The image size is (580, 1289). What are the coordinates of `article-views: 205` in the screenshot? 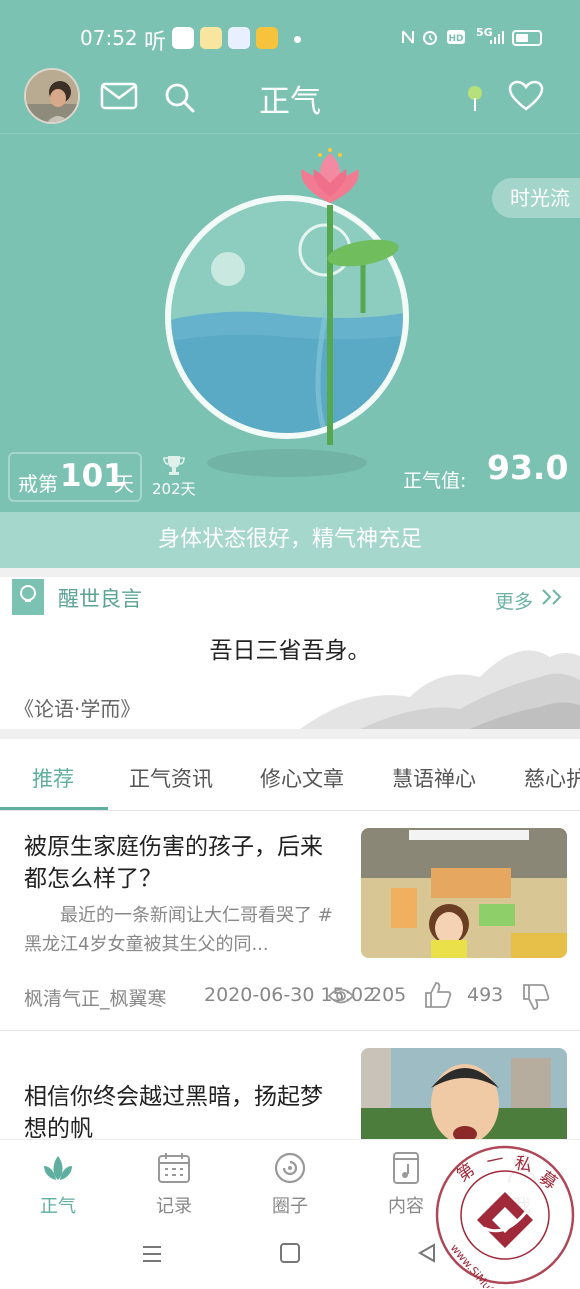 It's located at (388, 995).